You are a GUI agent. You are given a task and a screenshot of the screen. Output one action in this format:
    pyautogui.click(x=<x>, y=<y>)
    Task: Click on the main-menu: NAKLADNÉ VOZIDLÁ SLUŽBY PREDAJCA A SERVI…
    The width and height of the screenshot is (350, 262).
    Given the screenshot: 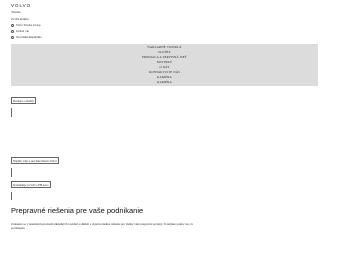 What is the action you would take?
    pyautogui.click(x=164, y=65)
    